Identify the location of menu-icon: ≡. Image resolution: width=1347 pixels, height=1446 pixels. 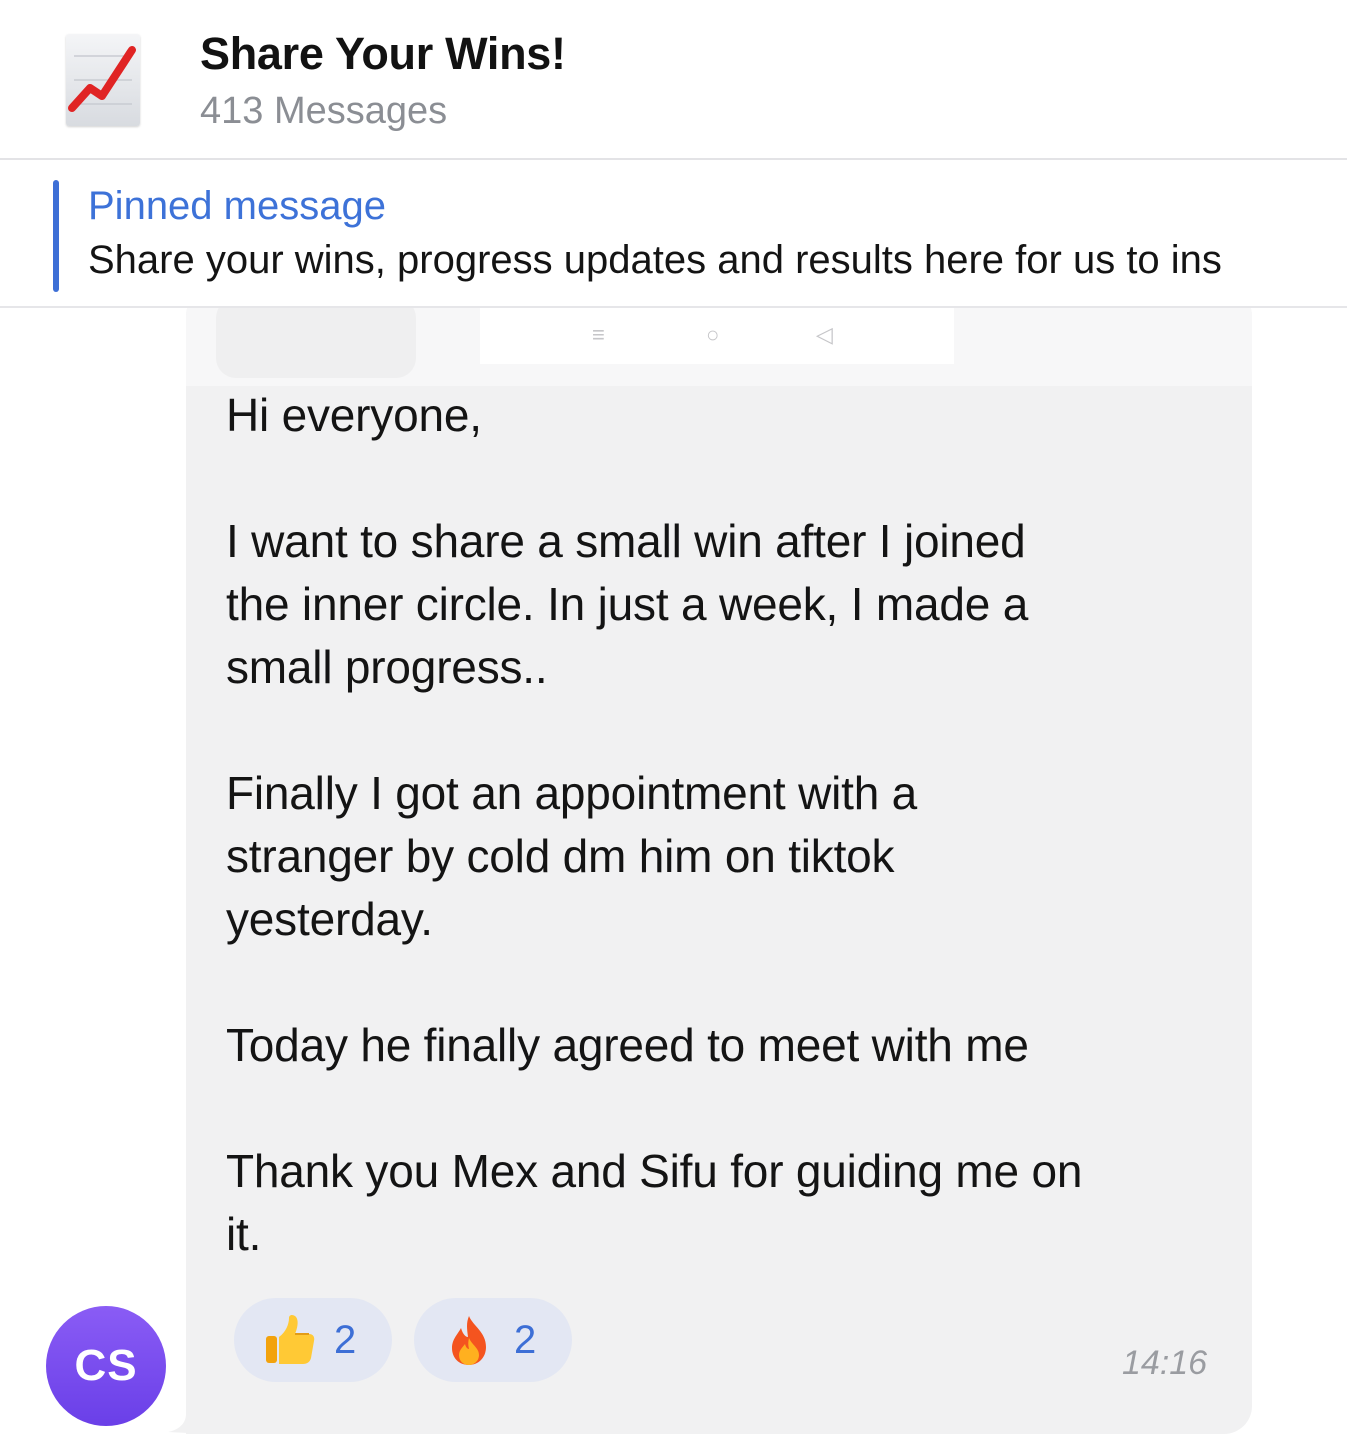
(598, 334).